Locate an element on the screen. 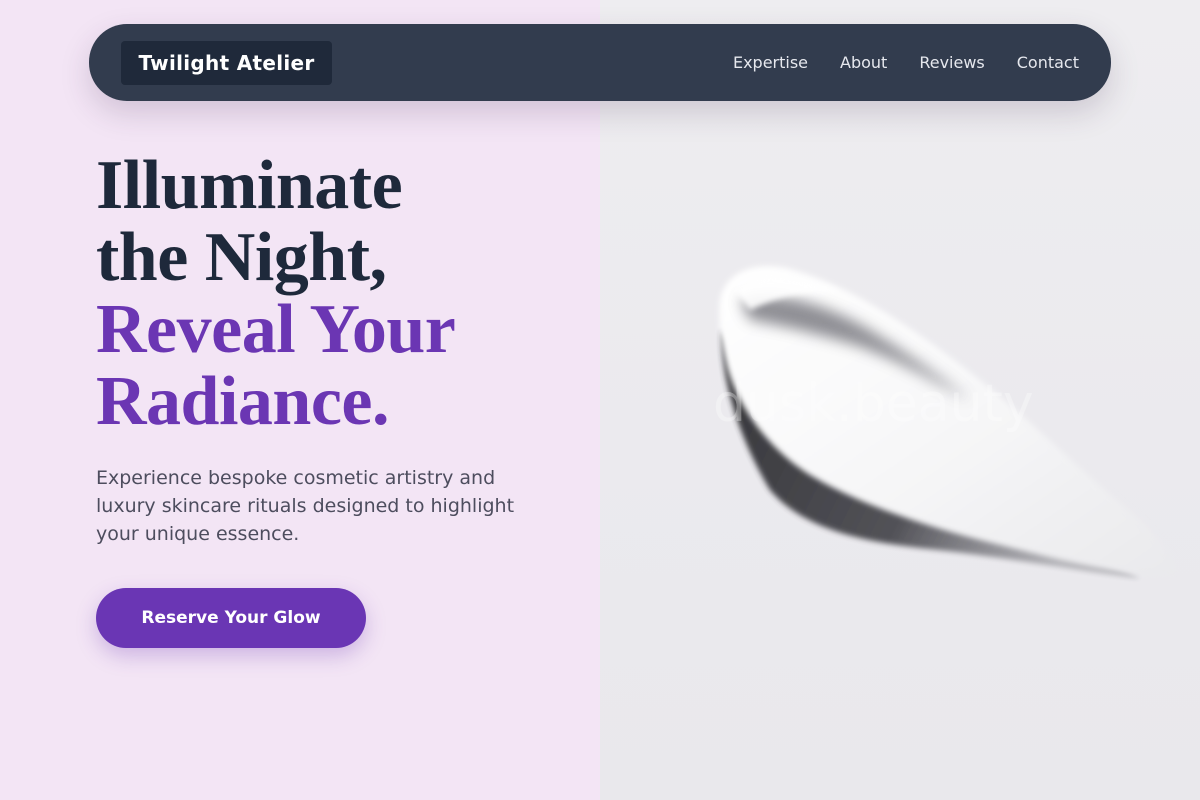 This screenshot has height=800, width=1200. nav-link-about: About is located at coordinates (863, 62).